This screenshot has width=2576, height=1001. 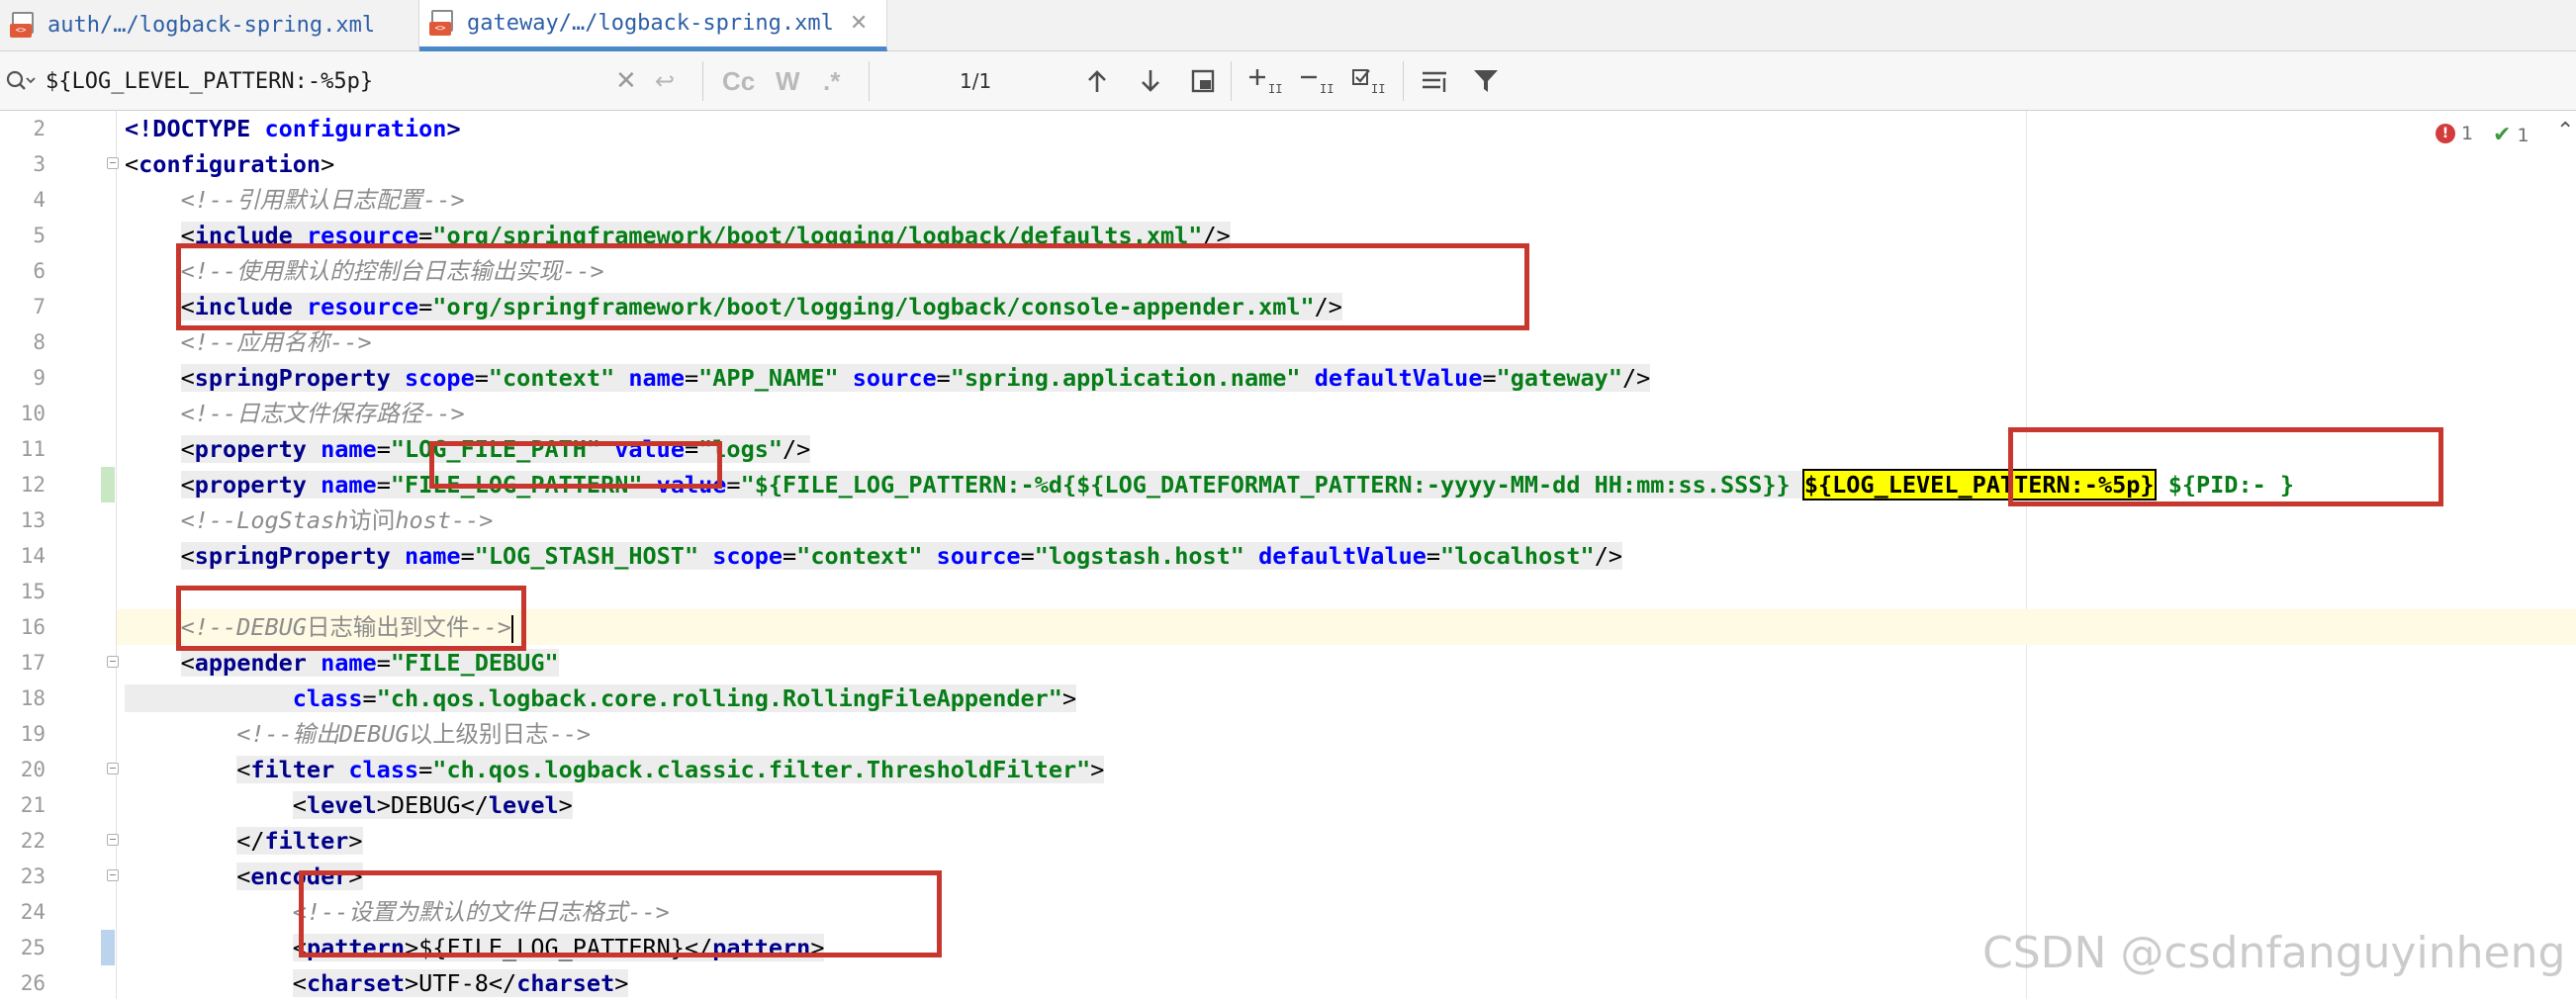 What do you see at coordinates (40, 200) in the screenshot?
I see `line-number: 4` at bounding box center [40, 200].